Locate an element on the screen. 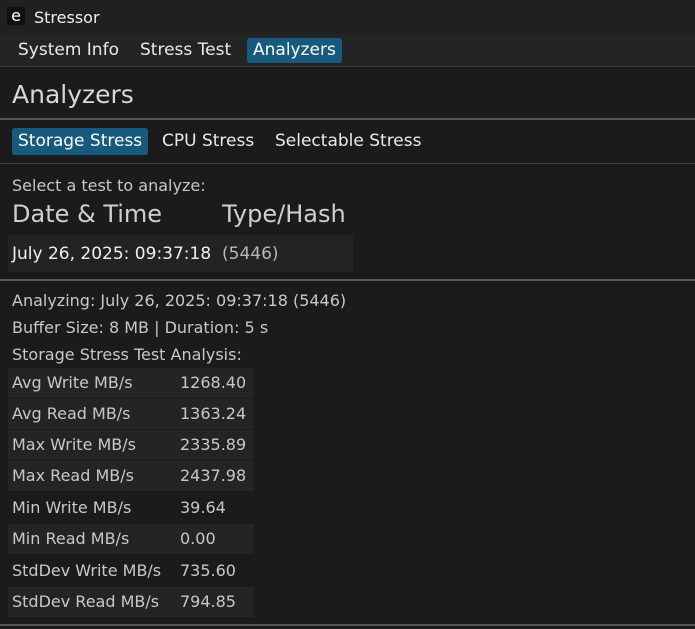 This screenshot has height=629, width=695. metric-row-avg-read: Avg Read MB/s 1363.24 is located at coordinates (131, 414).